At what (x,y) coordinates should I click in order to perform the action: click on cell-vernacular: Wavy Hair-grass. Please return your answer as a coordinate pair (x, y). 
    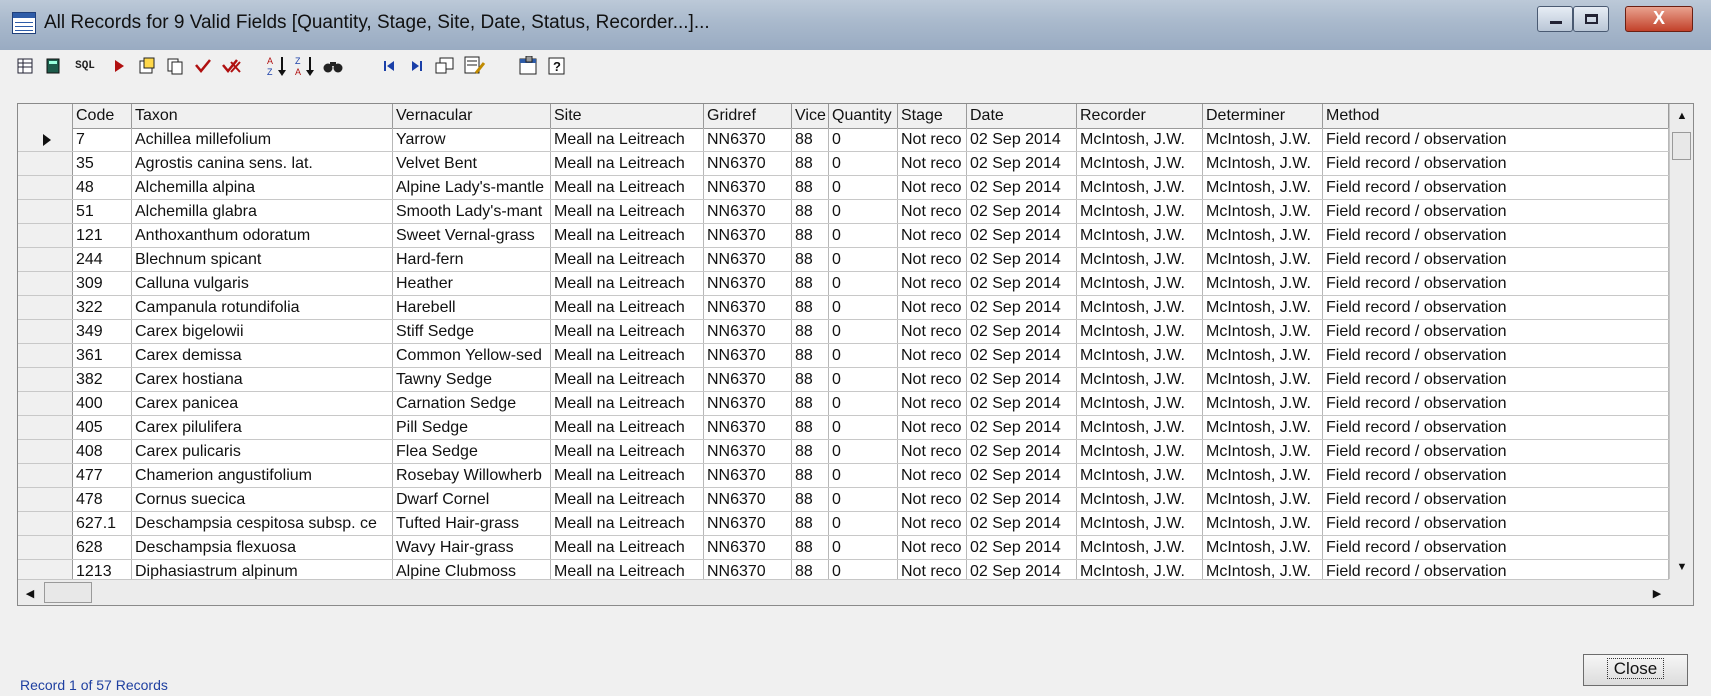
    Looking at the image, I should click on (472, 547).